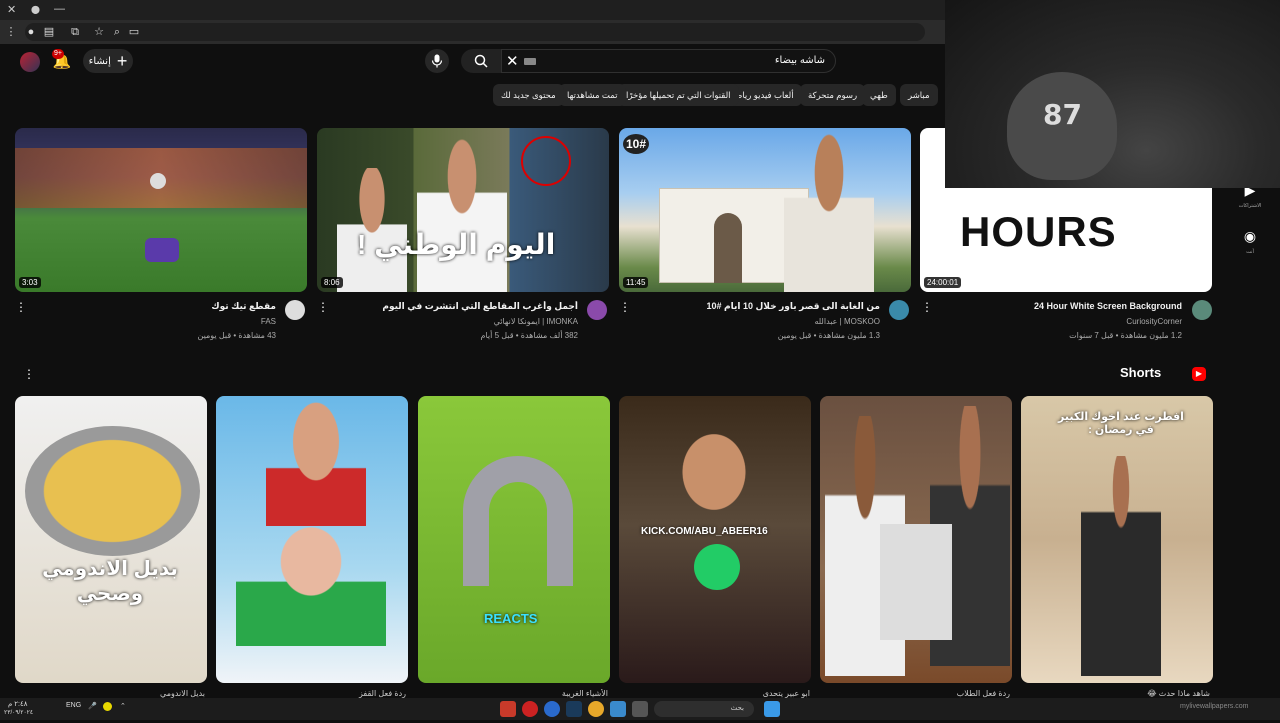 The height and width of the screenshot is (723, 1280). Describe the element at coordinates (916, 582) in the screenshot. I see `inset-photo` at that location.